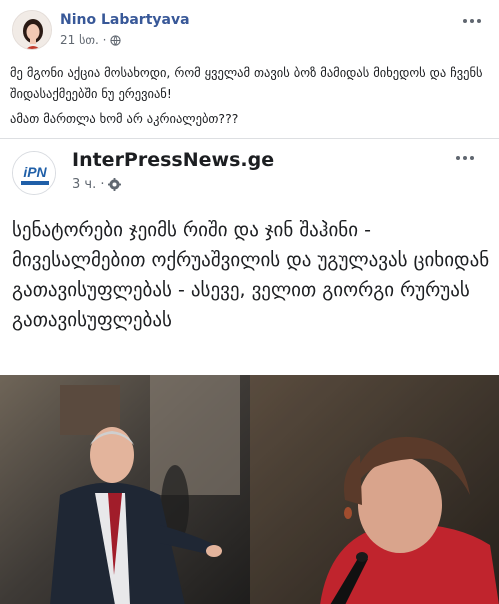  Describe the element at coordinates (124, 118) in the screenshot. I see `post-text-line: ამათ მართლა ხომ არ აკრიალებთ???` at that location.